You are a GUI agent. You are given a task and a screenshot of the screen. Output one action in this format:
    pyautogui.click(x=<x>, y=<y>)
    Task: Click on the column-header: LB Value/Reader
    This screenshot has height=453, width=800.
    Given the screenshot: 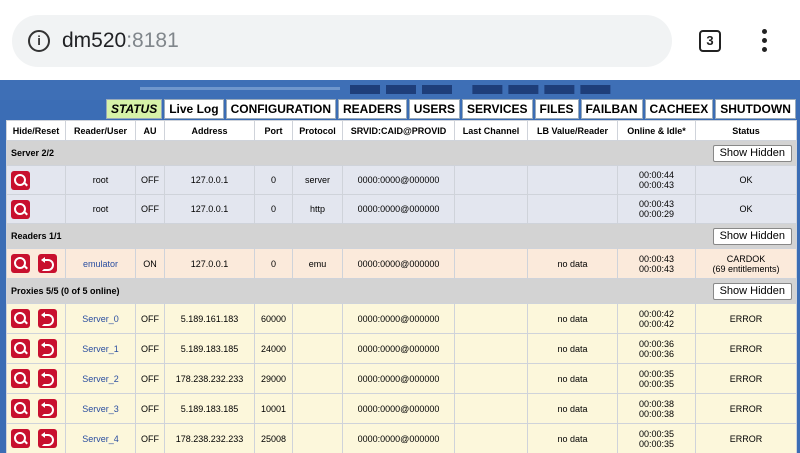 What is the action you would take?
    pyautogui.click(x=572, y=130)
    